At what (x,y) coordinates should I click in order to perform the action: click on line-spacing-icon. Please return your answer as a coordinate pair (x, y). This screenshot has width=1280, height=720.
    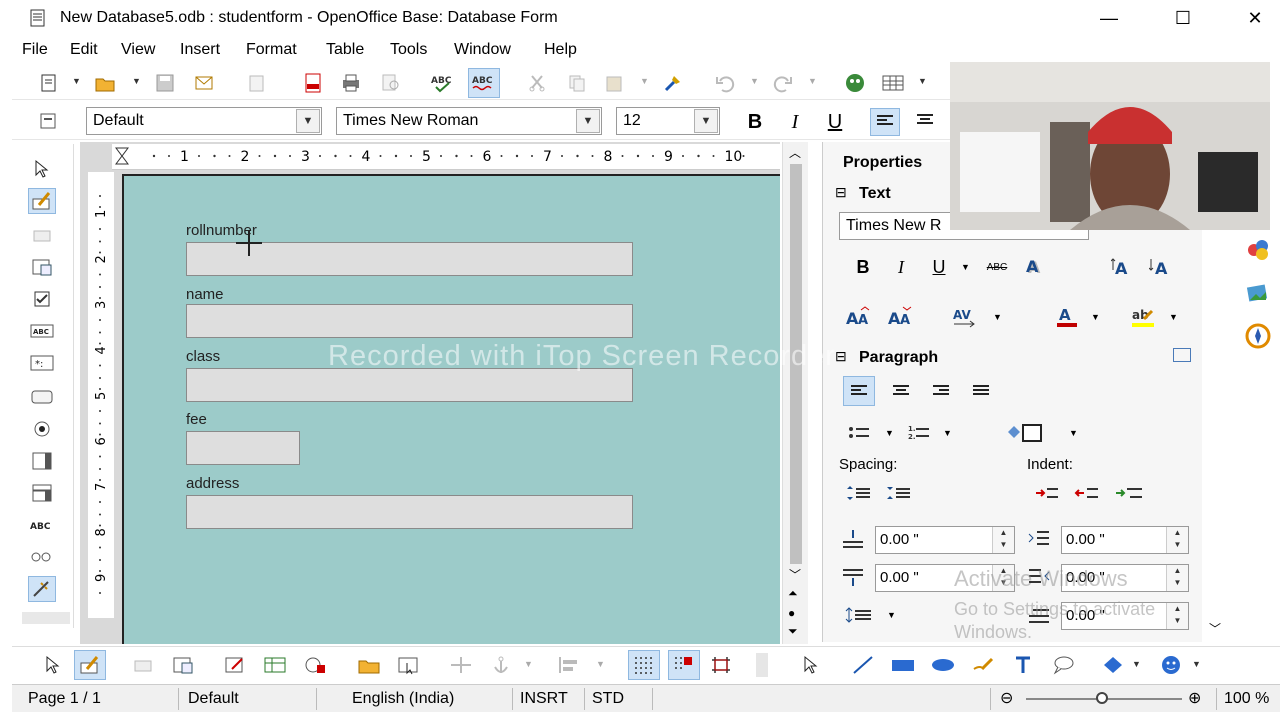
    Looking at the image, I should click on (859, 615).